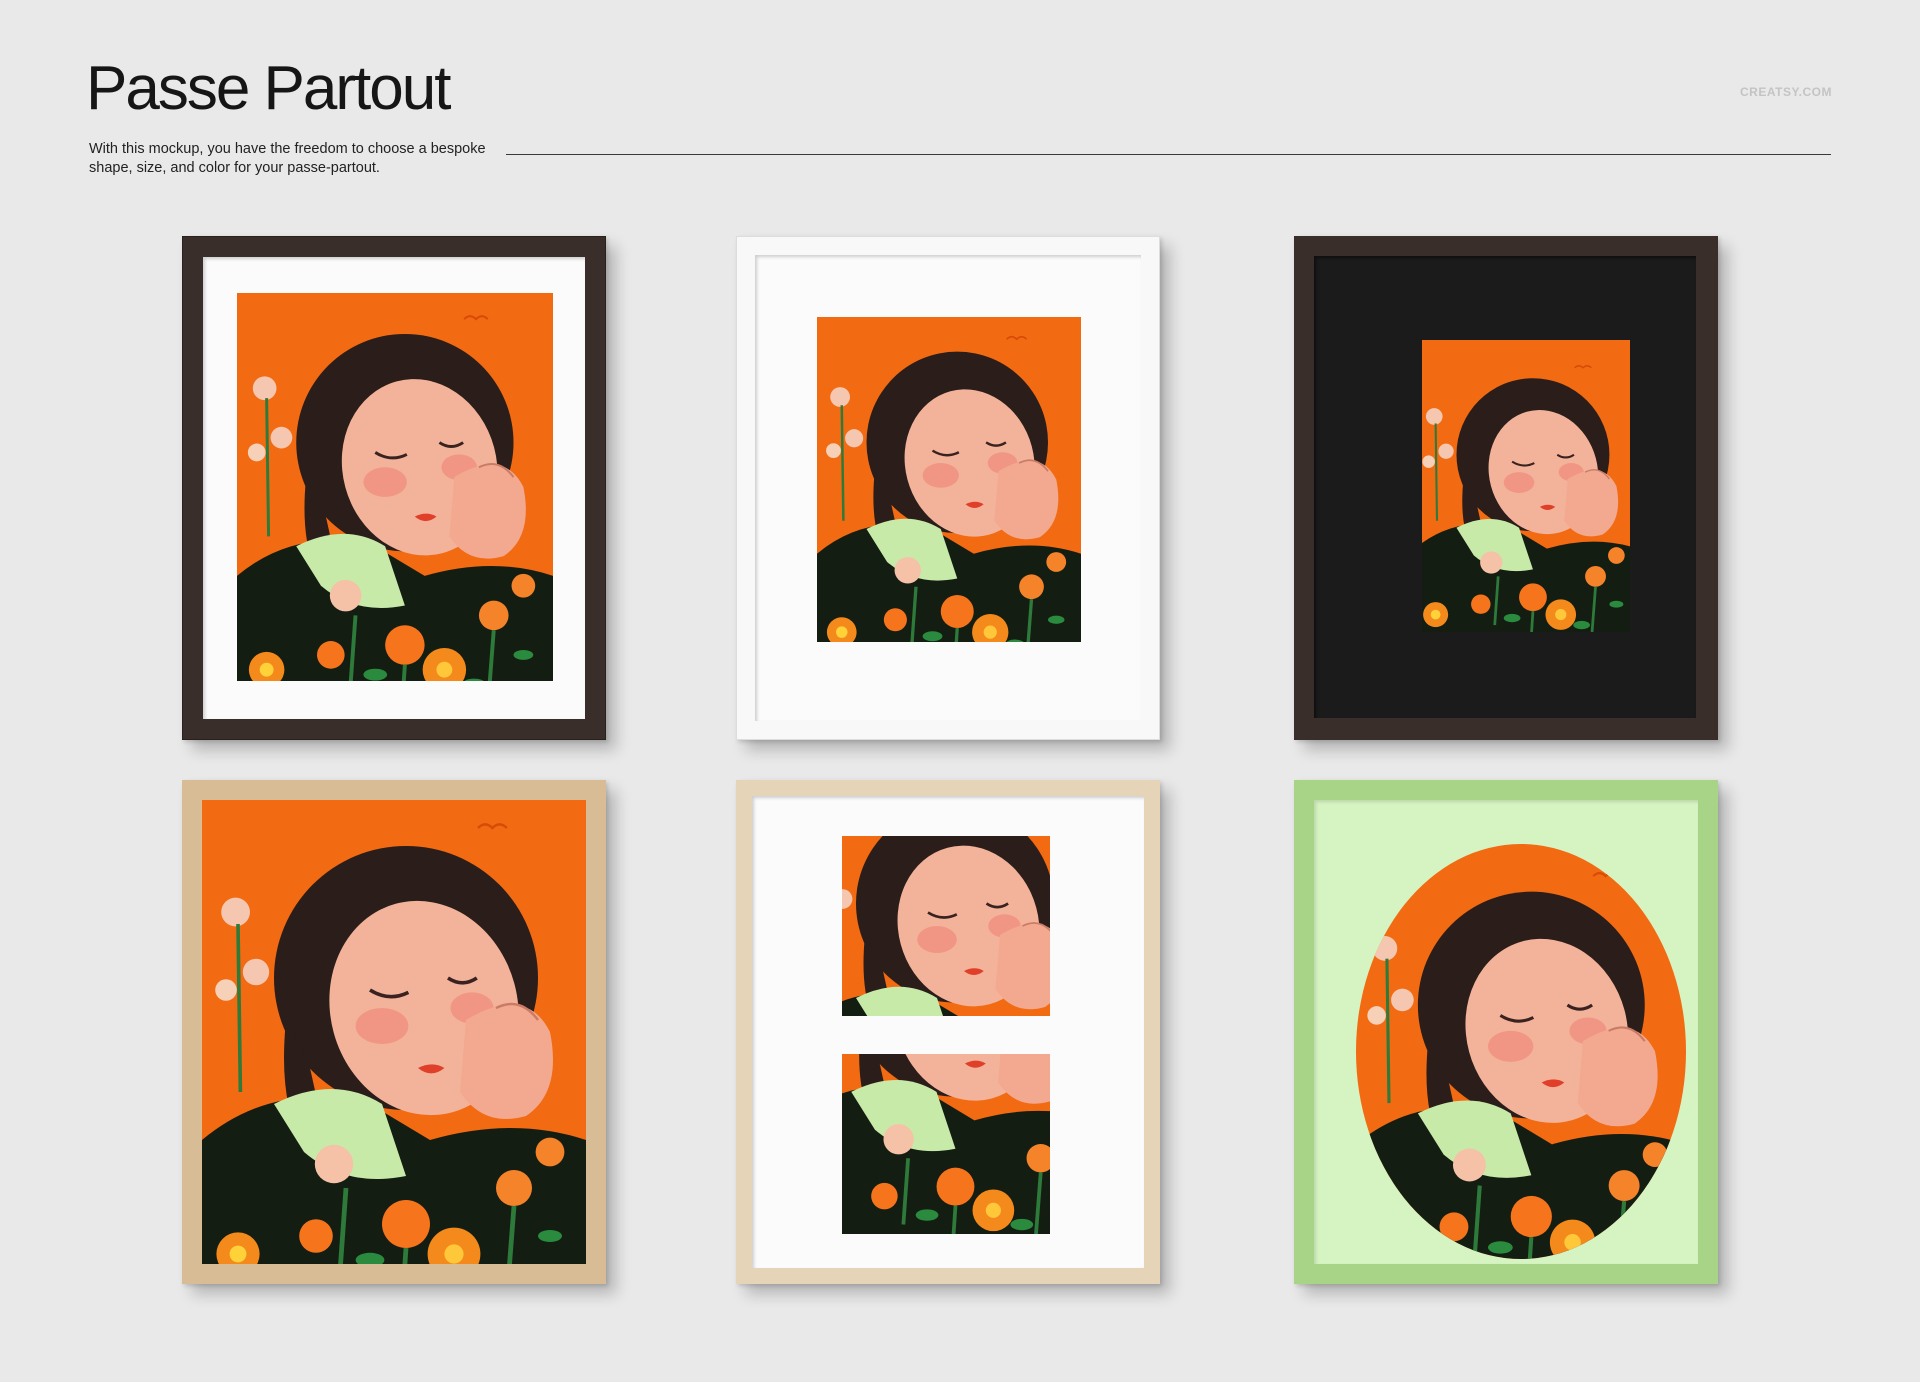  I want to click on page-title: Passe Partout, so click(268, 88).